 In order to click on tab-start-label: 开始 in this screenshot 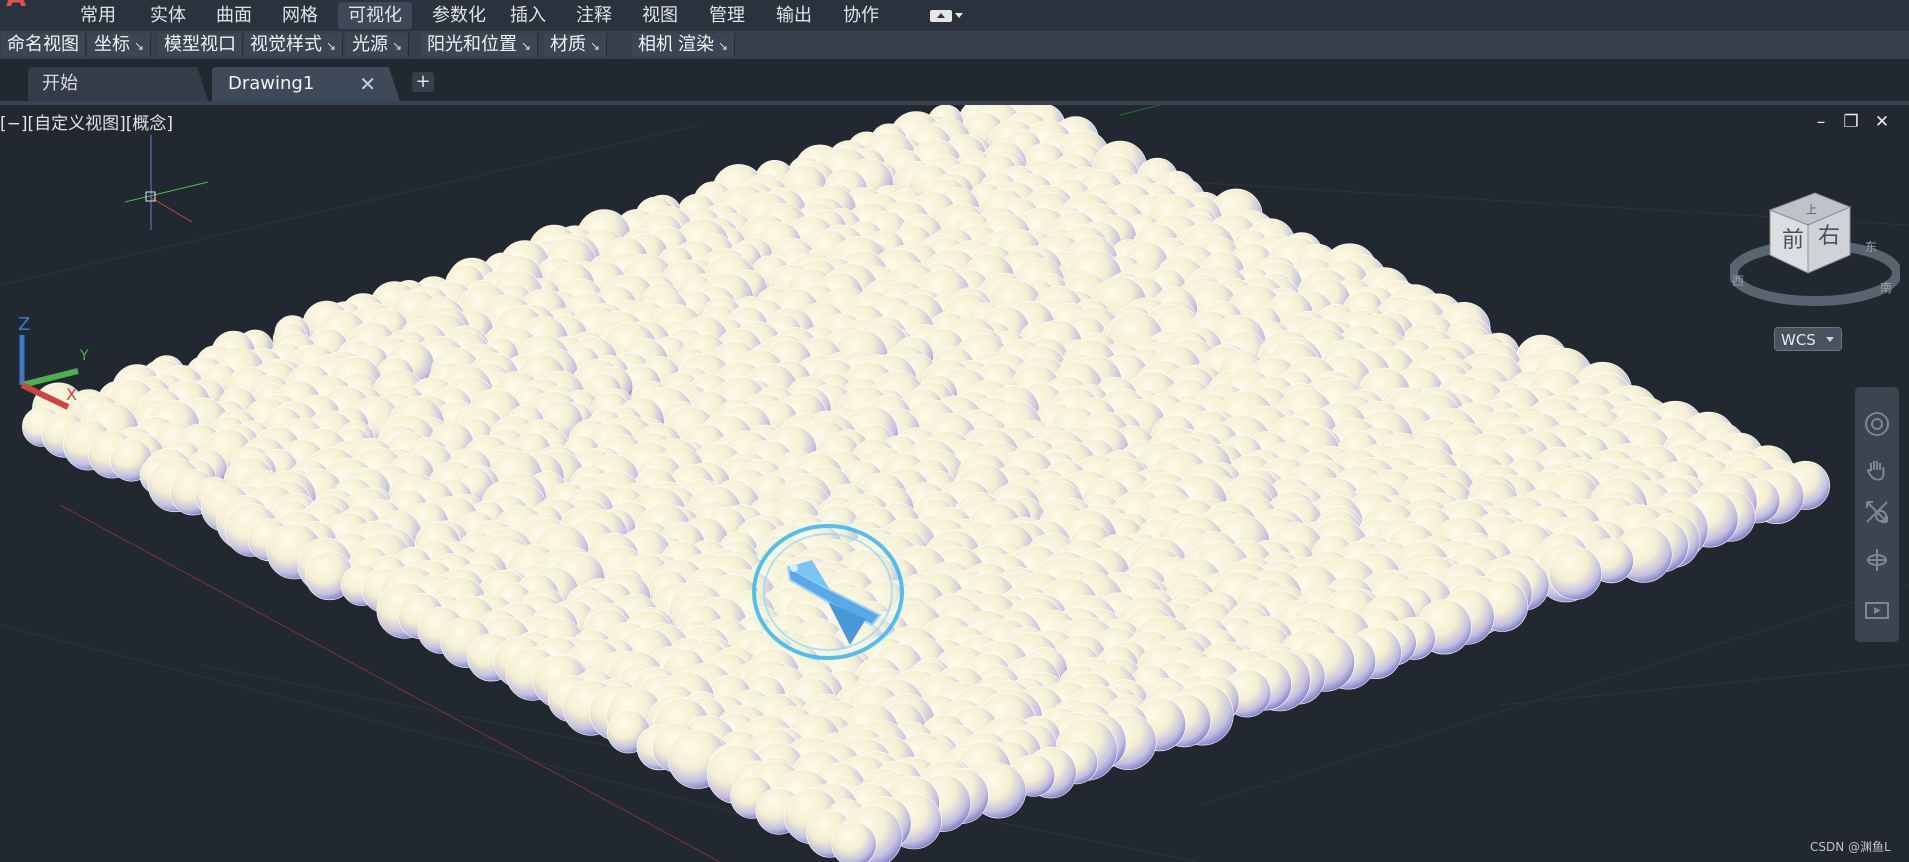, I will do `click(60, 83)`.